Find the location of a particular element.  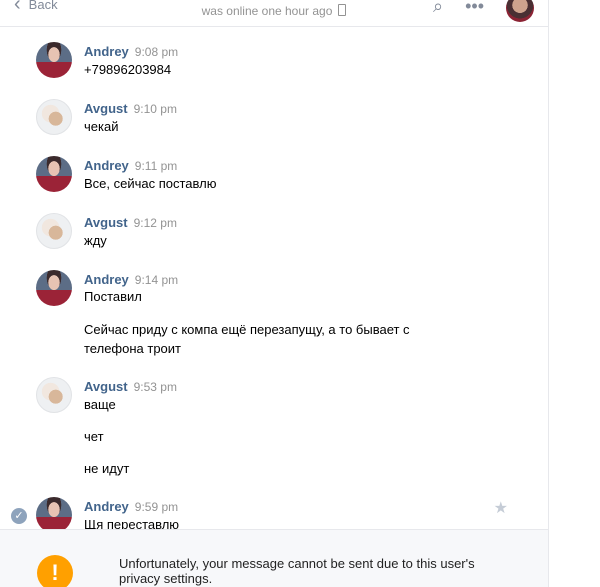

message-time: 9:53 pm is located at coordinates (155, 387).